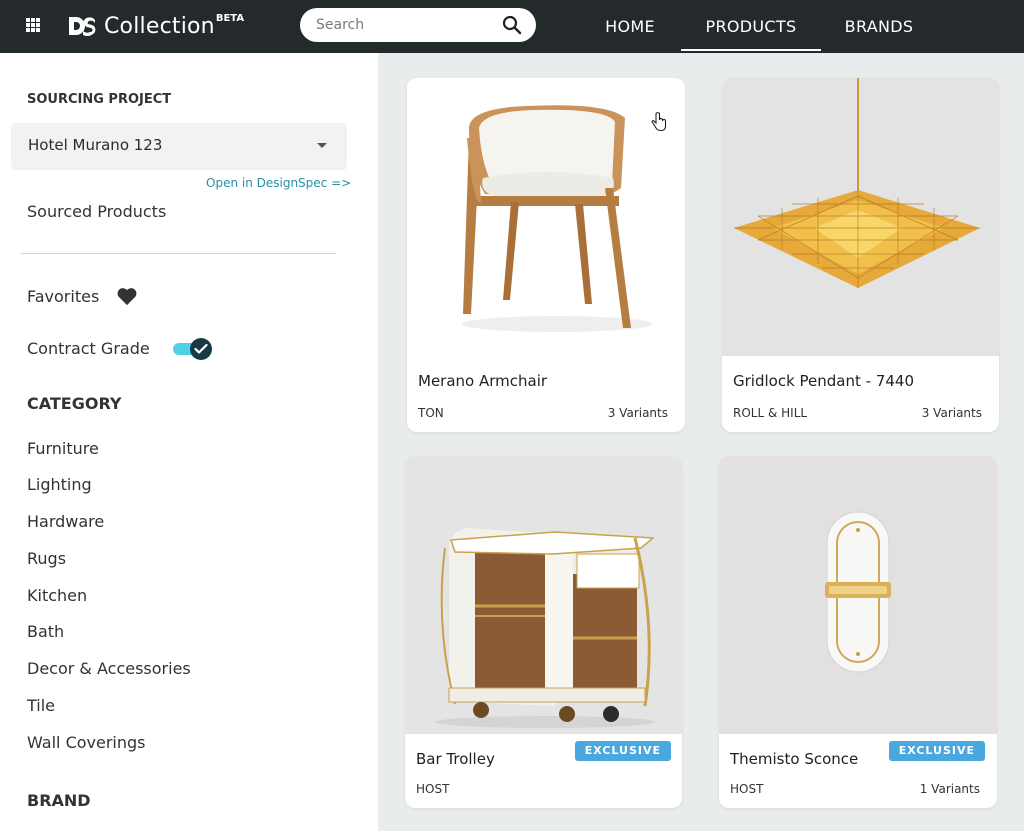 The width and height of the screenshot is (1024, 831). Describe the element at coordinates (74, 403) in the screenshot. I see `category-heading: CATEGORY` at that location.